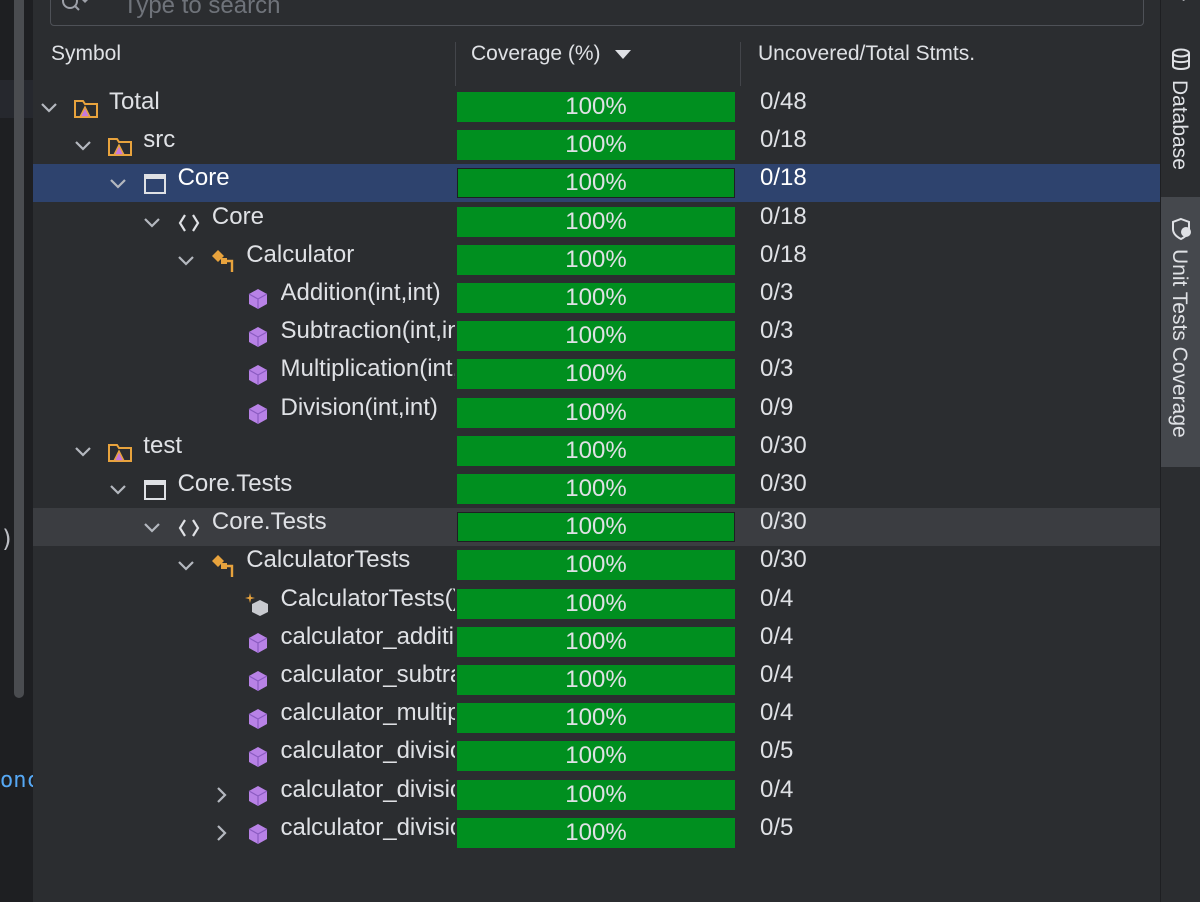 This screenshot has height=902, width=1200. Describe the element at coordinates (223, 261) in the screenshot. I see `class-icon` at that location.